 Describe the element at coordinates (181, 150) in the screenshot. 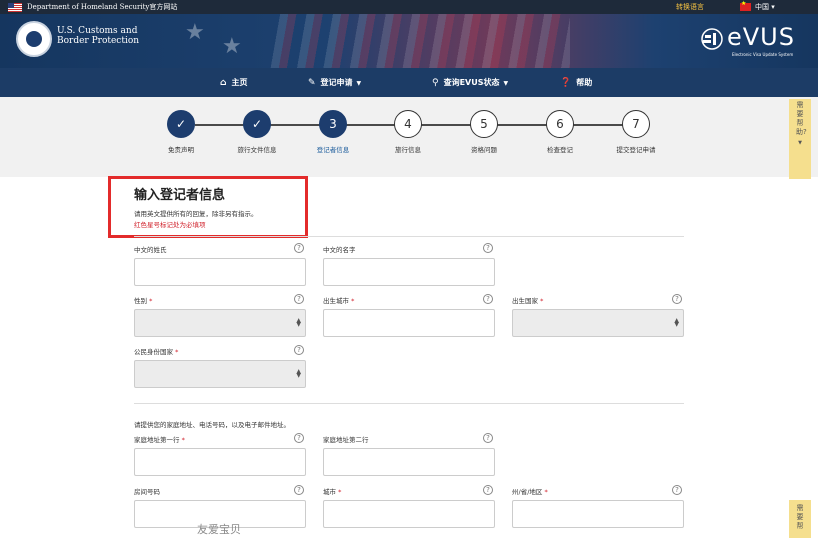

I see `step-1-label: 免责声明` at that location.